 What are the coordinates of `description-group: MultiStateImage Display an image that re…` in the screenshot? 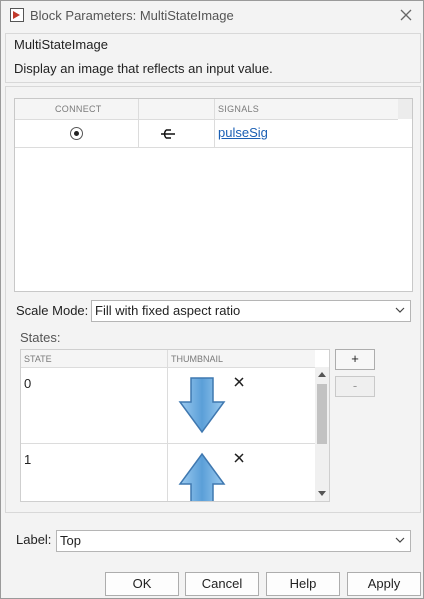 It's located at (213, 58).